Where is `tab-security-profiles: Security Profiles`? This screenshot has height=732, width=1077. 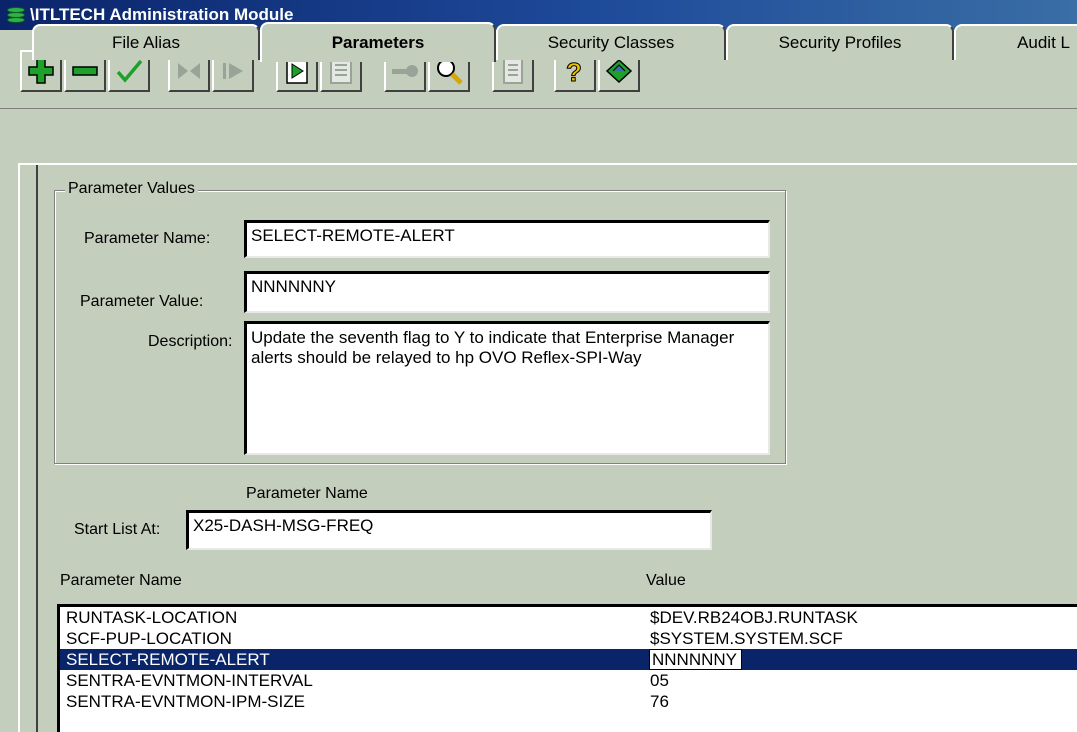
tab-security-profiles: Security Profiles is located at coordinates (840, 42).